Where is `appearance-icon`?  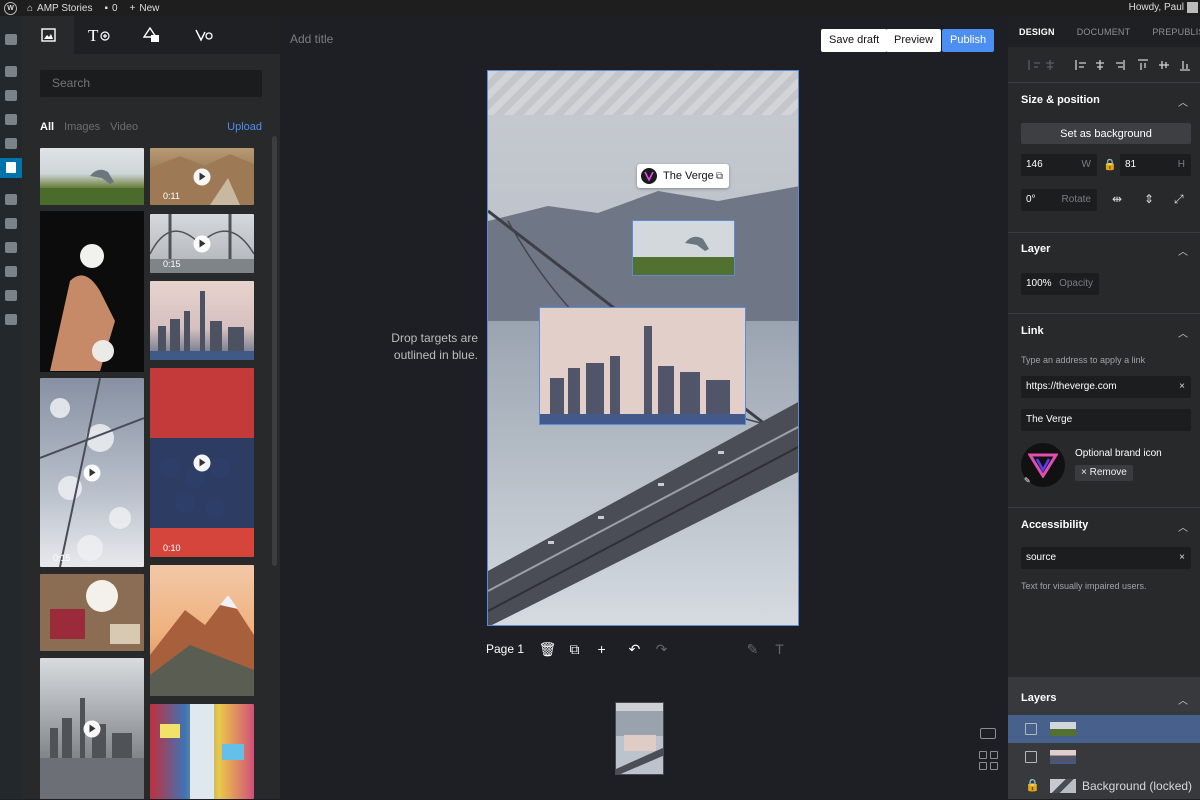
appearance-icon is located at coordinates (11, 199).